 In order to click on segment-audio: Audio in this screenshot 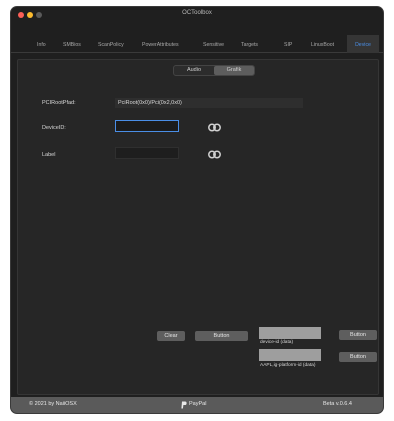, I will do `click(194, 70)`.